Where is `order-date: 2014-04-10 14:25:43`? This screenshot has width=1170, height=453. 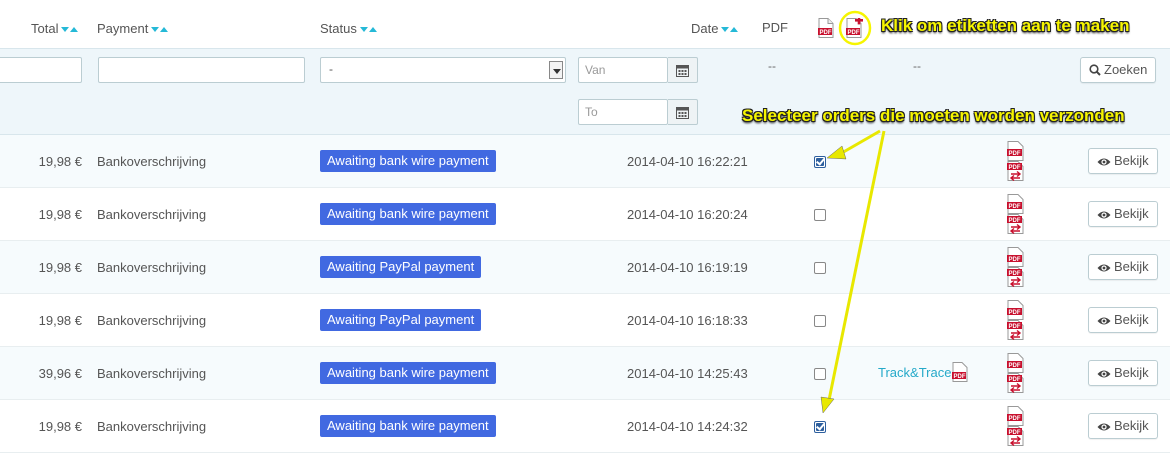
order-date: 2014-04-10 14:25:43 is located at coordinates (687, 373).